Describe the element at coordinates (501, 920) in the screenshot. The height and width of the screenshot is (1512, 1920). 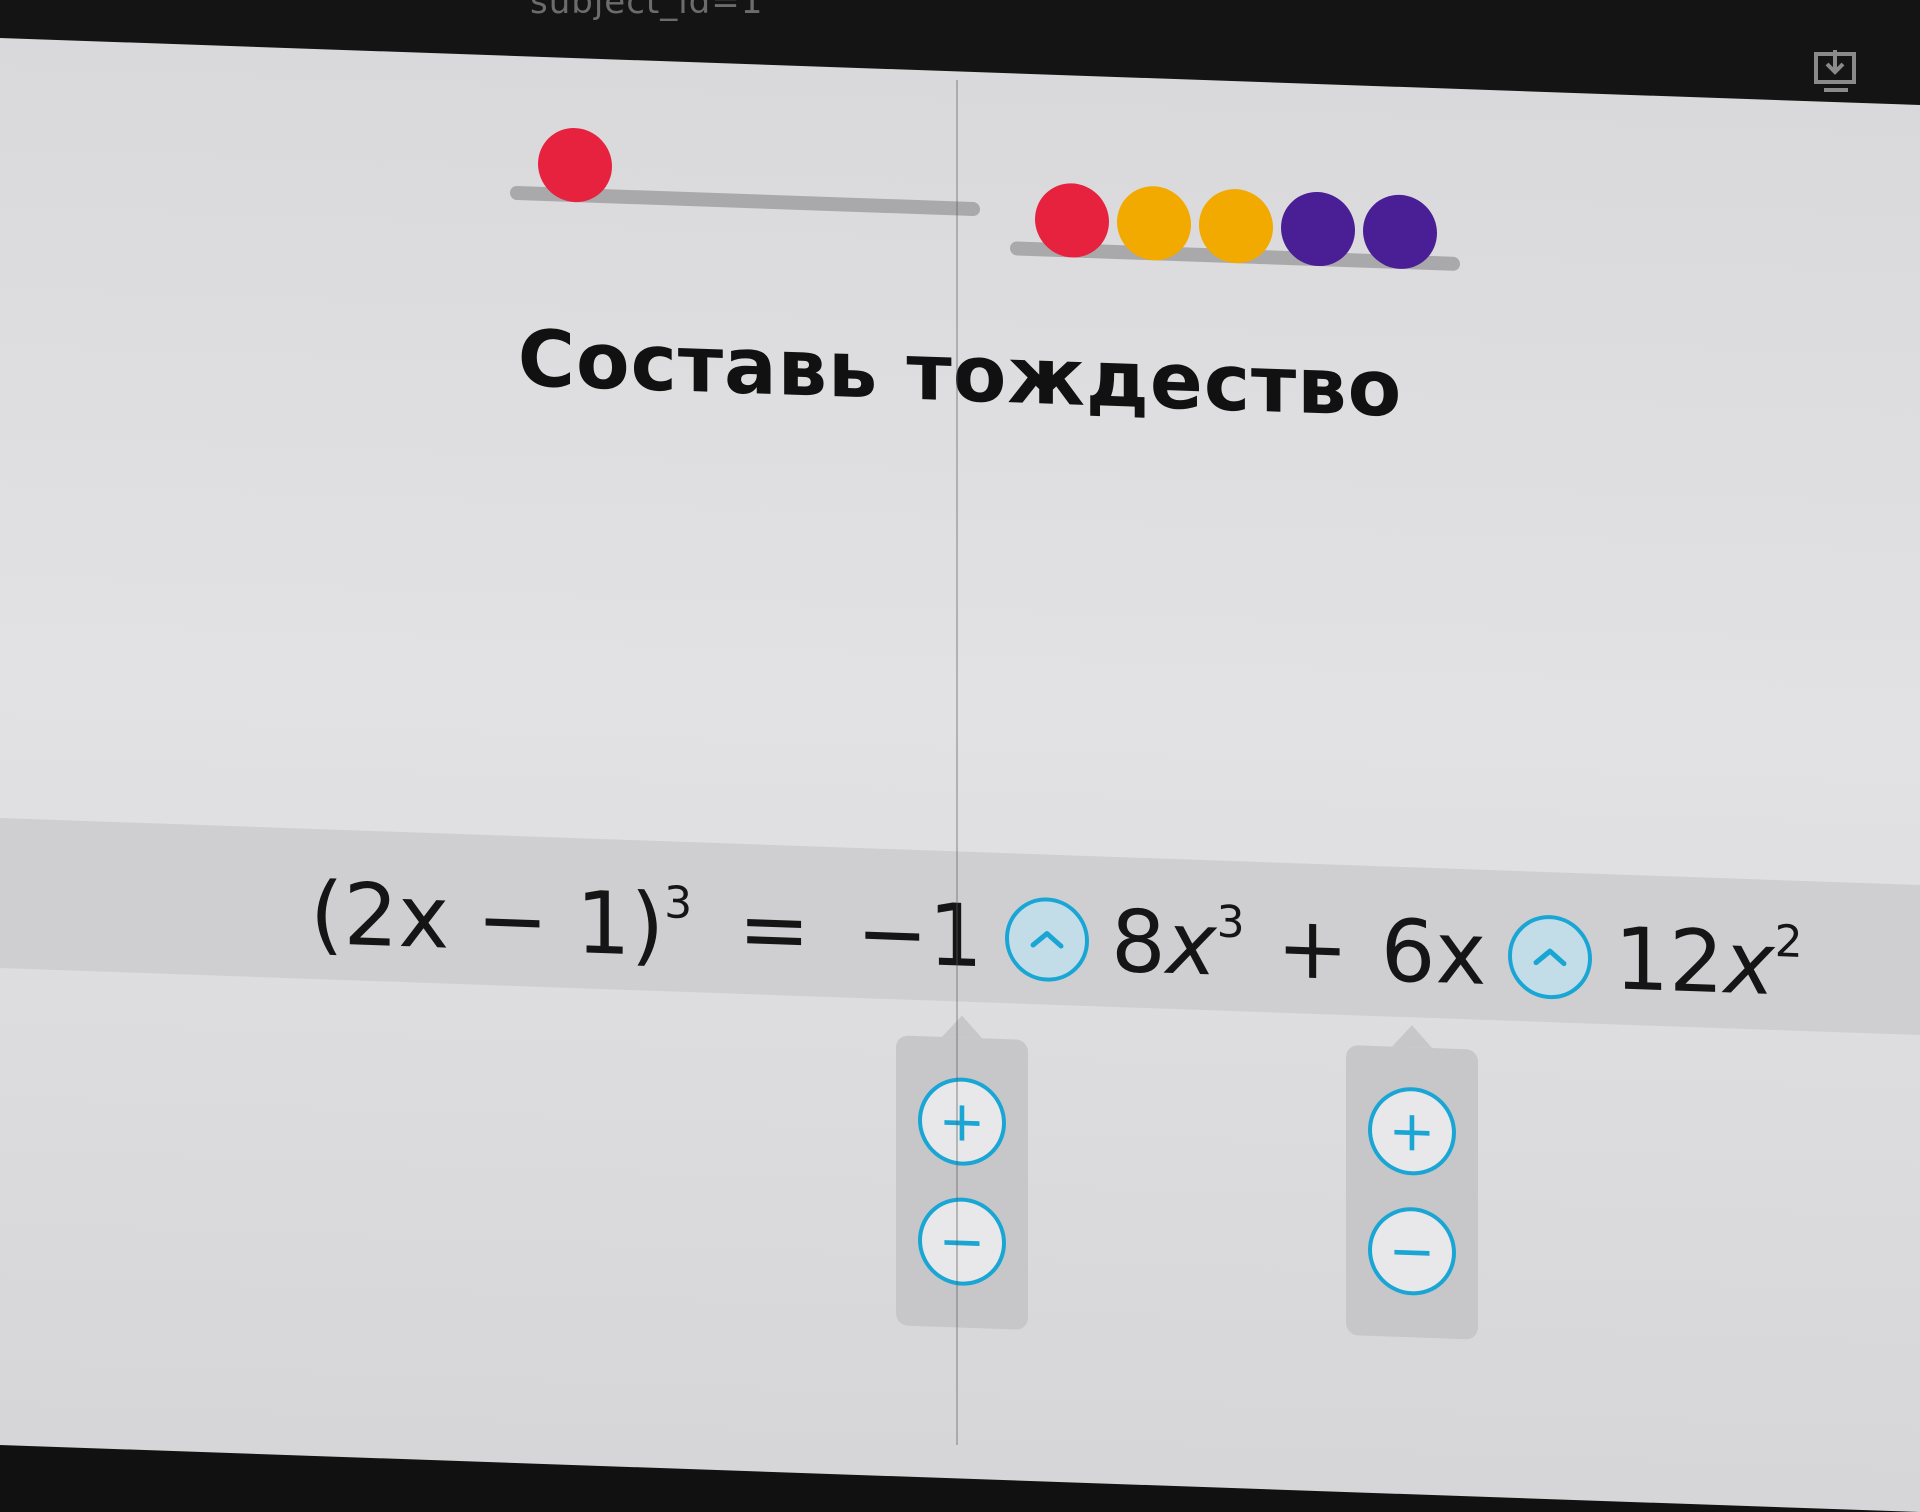
I see `equation-lhs: (2x − 1)3` at that location.